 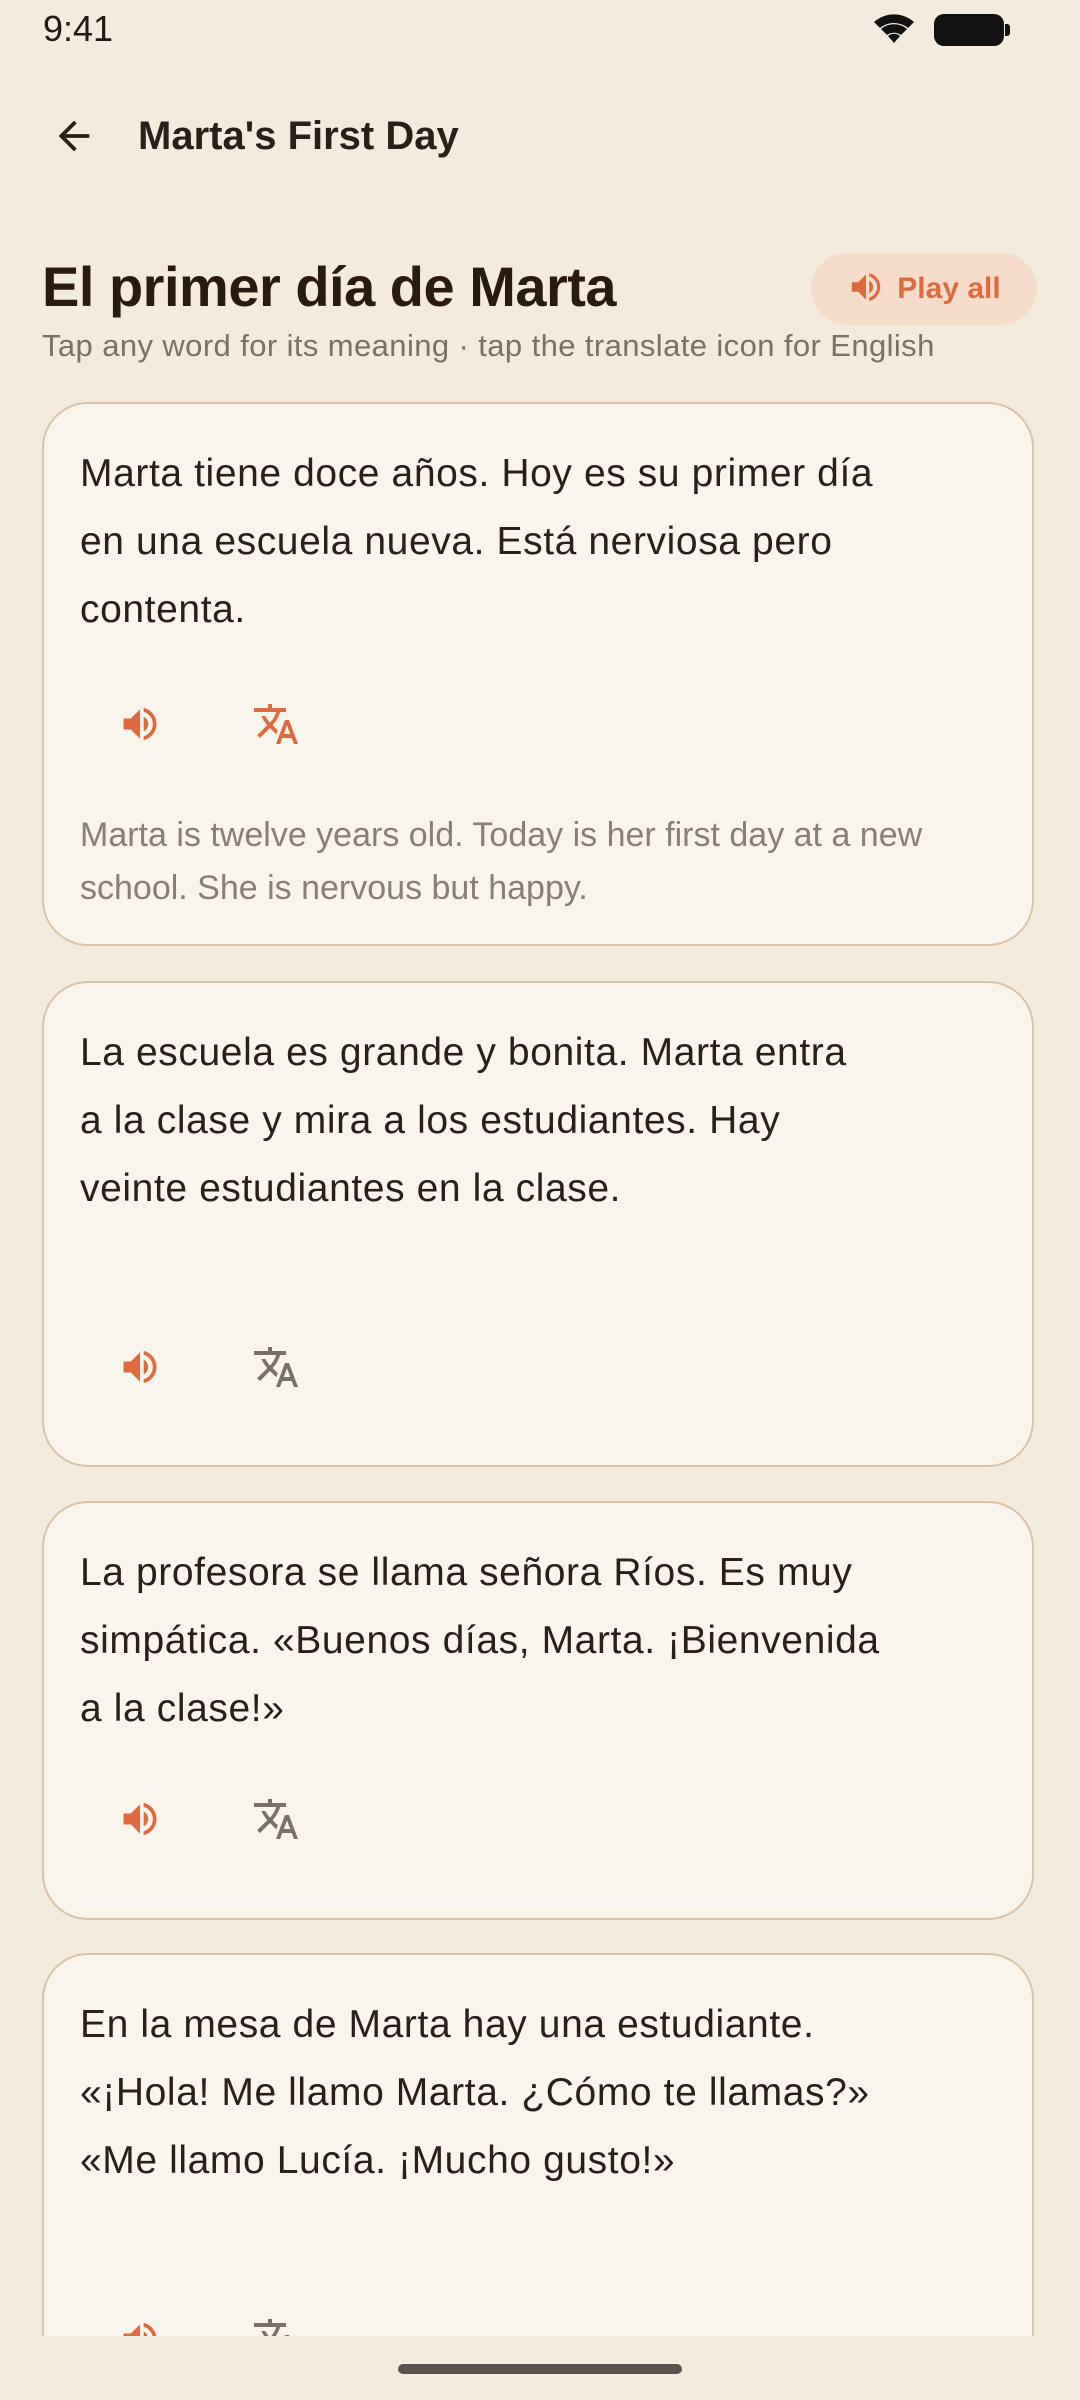 What do you see at coordinates (540, 2369) in the screenshot?
I see `home-indicator` at bounding box center [540, 2369].